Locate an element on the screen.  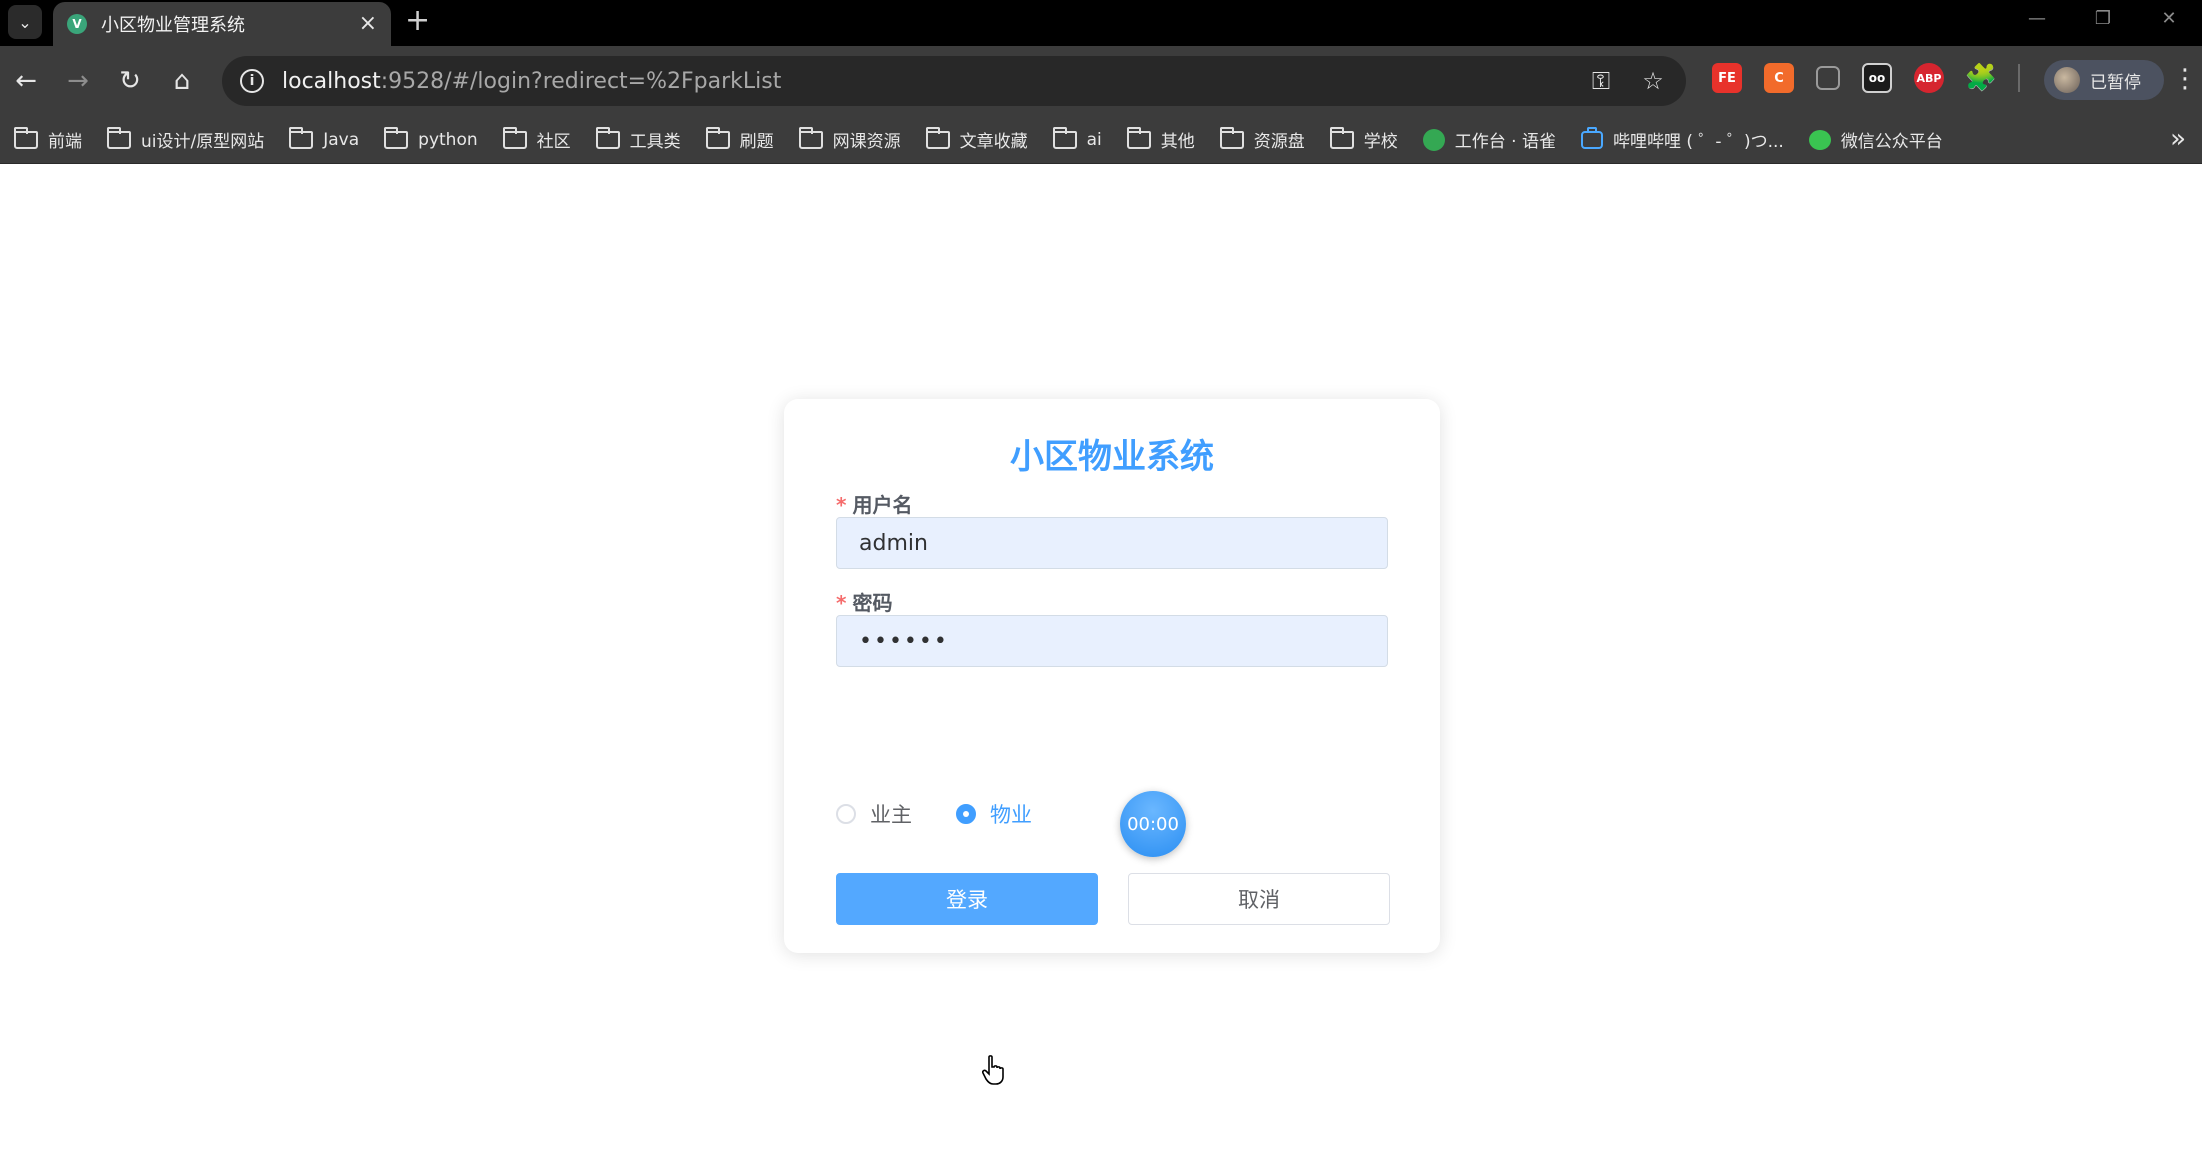
bookmark-label: 网课资源 is located at coordinates (866, 142).